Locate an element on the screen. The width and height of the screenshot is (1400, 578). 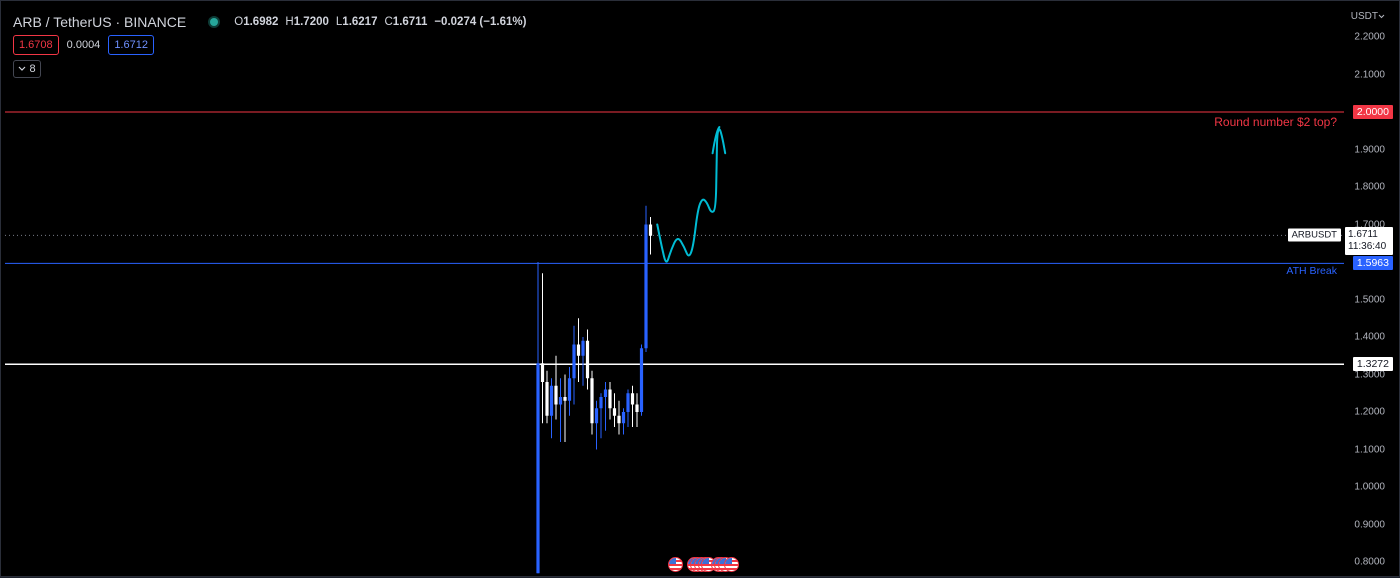
us-flag-icon is located at coordinates (731, 564).